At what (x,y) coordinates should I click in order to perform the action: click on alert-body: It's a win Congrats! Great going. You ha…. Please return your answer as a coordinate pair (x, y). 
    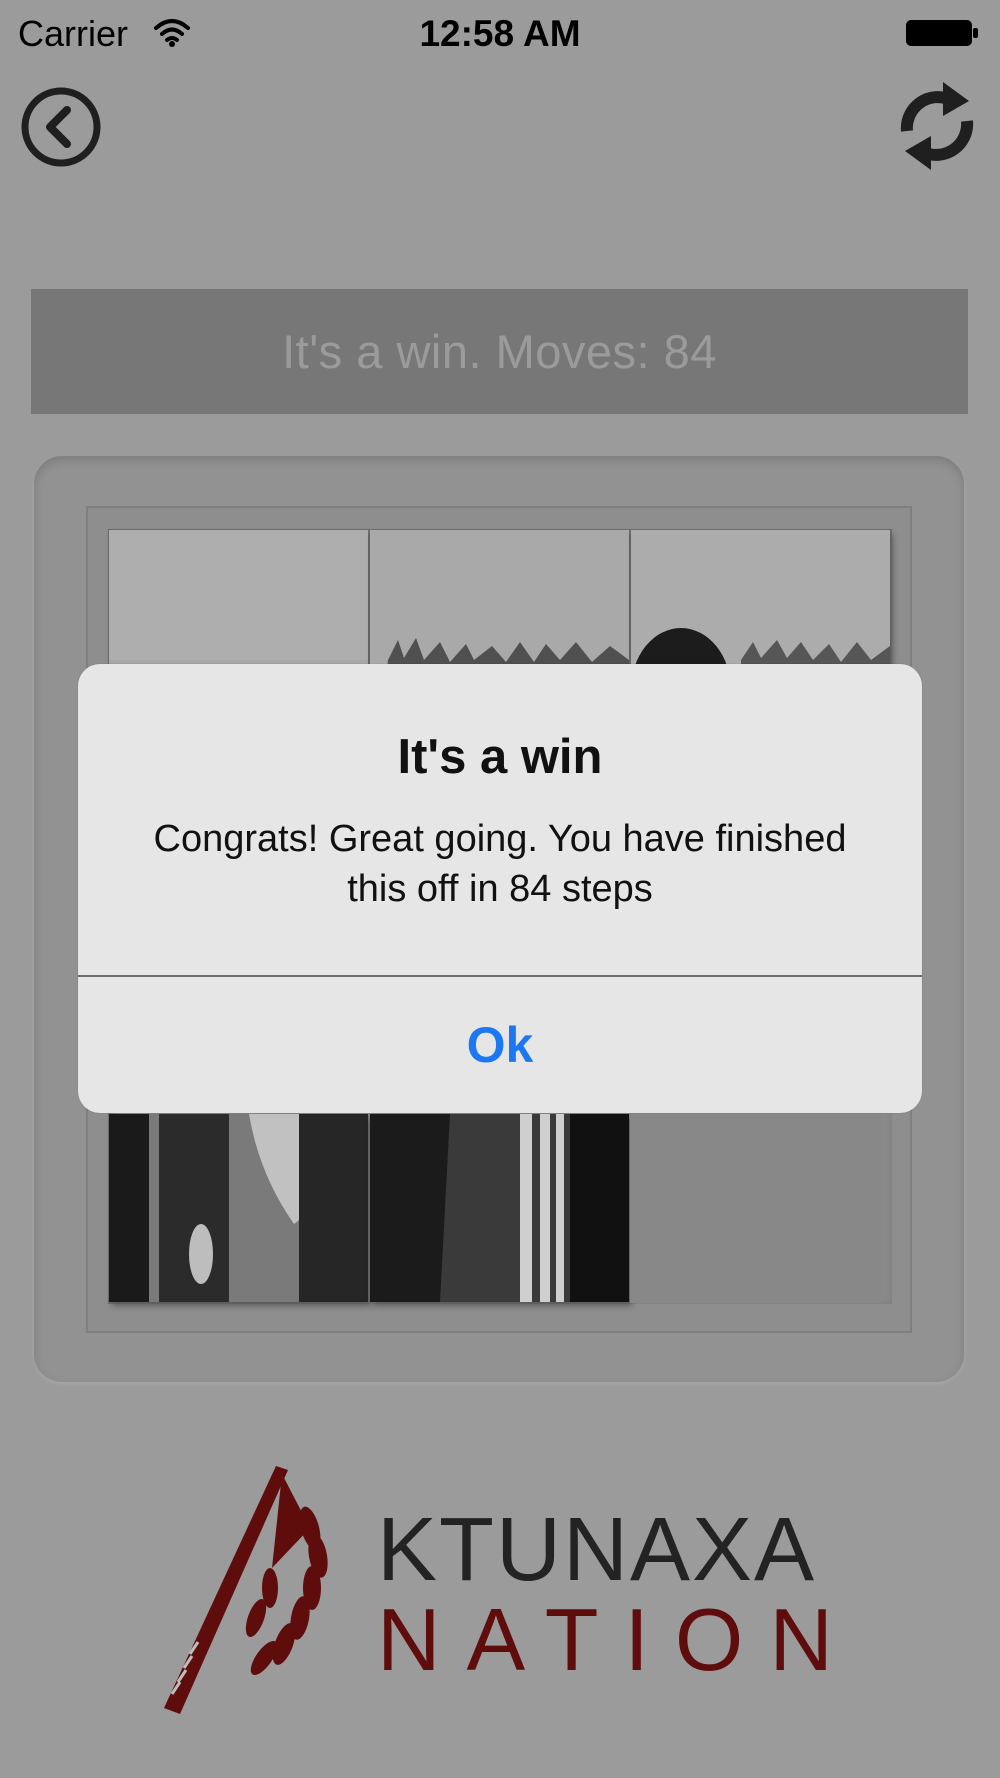
    Looking at the image, I should click on (500, 820).